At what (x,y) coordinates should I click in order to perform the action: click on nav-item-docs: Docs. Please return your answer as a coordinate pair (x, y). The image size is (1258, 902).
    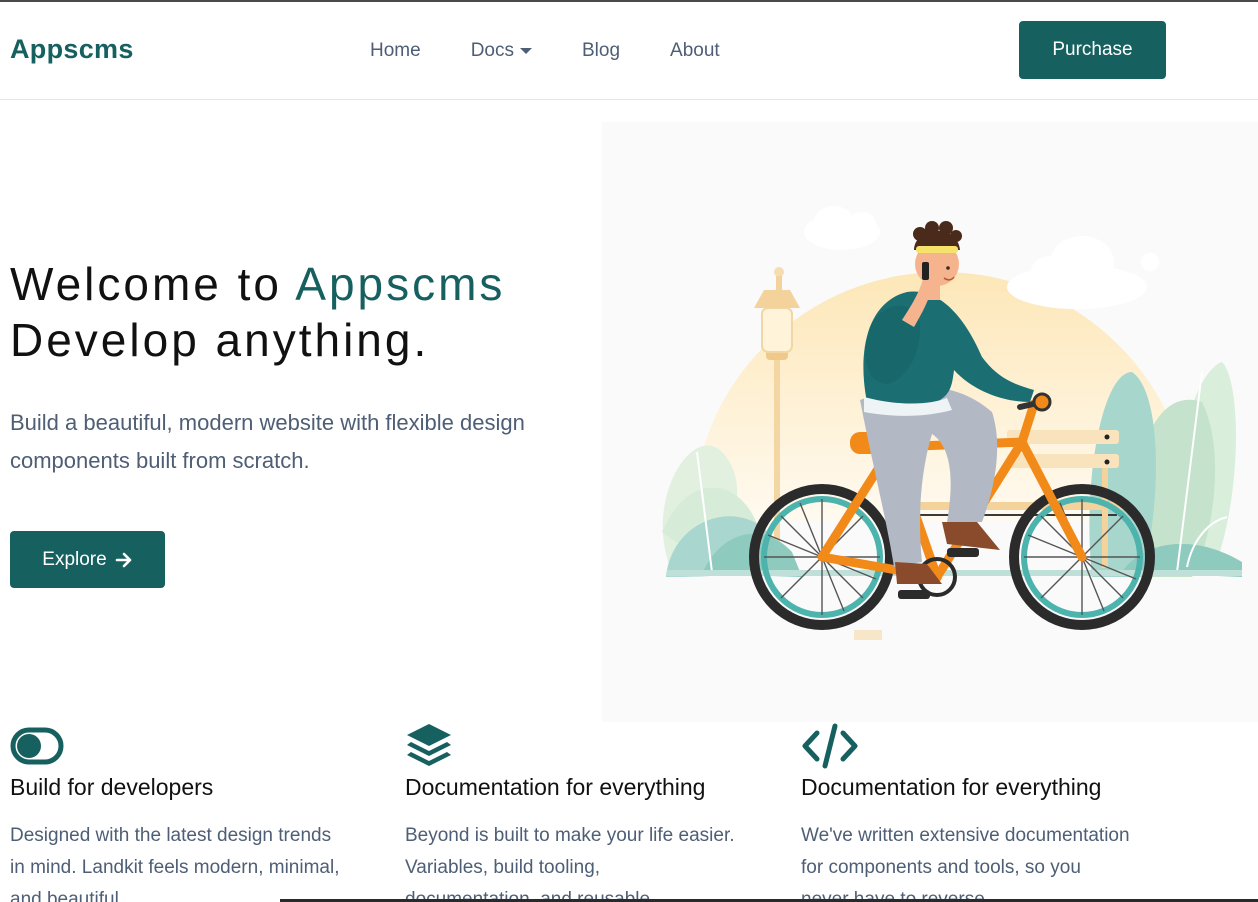
    Looking at the image, I should click on (501, 51).